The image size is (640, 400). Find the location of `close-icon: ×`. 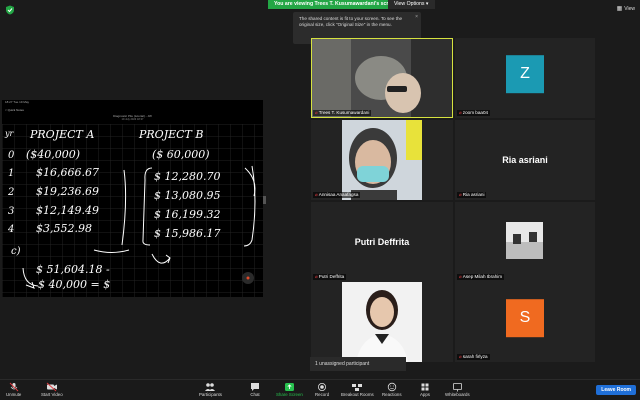

close-icon: × is located at coordinates (416, 17).